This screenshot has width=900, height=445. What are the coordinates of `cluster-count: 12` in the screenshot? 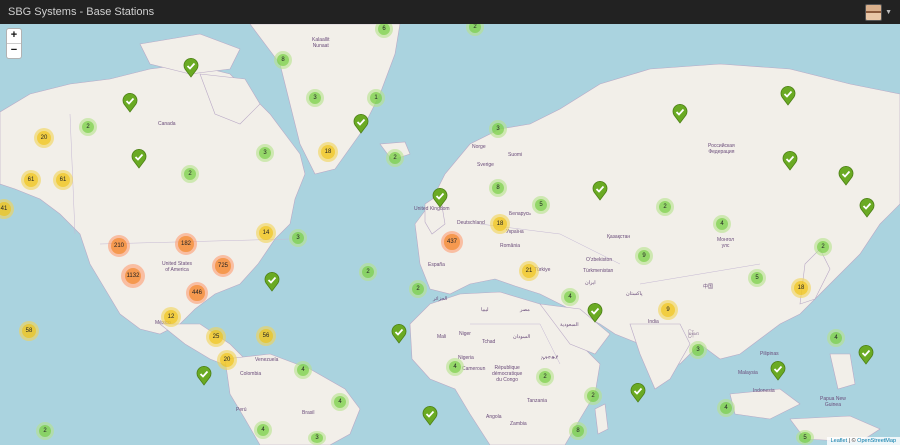 It's located at (171, 317).